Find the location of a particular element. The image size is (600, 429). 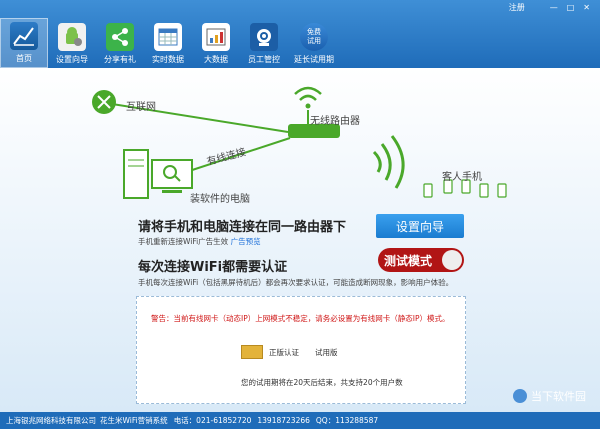

table-icon is located at coordinates (168, 37).